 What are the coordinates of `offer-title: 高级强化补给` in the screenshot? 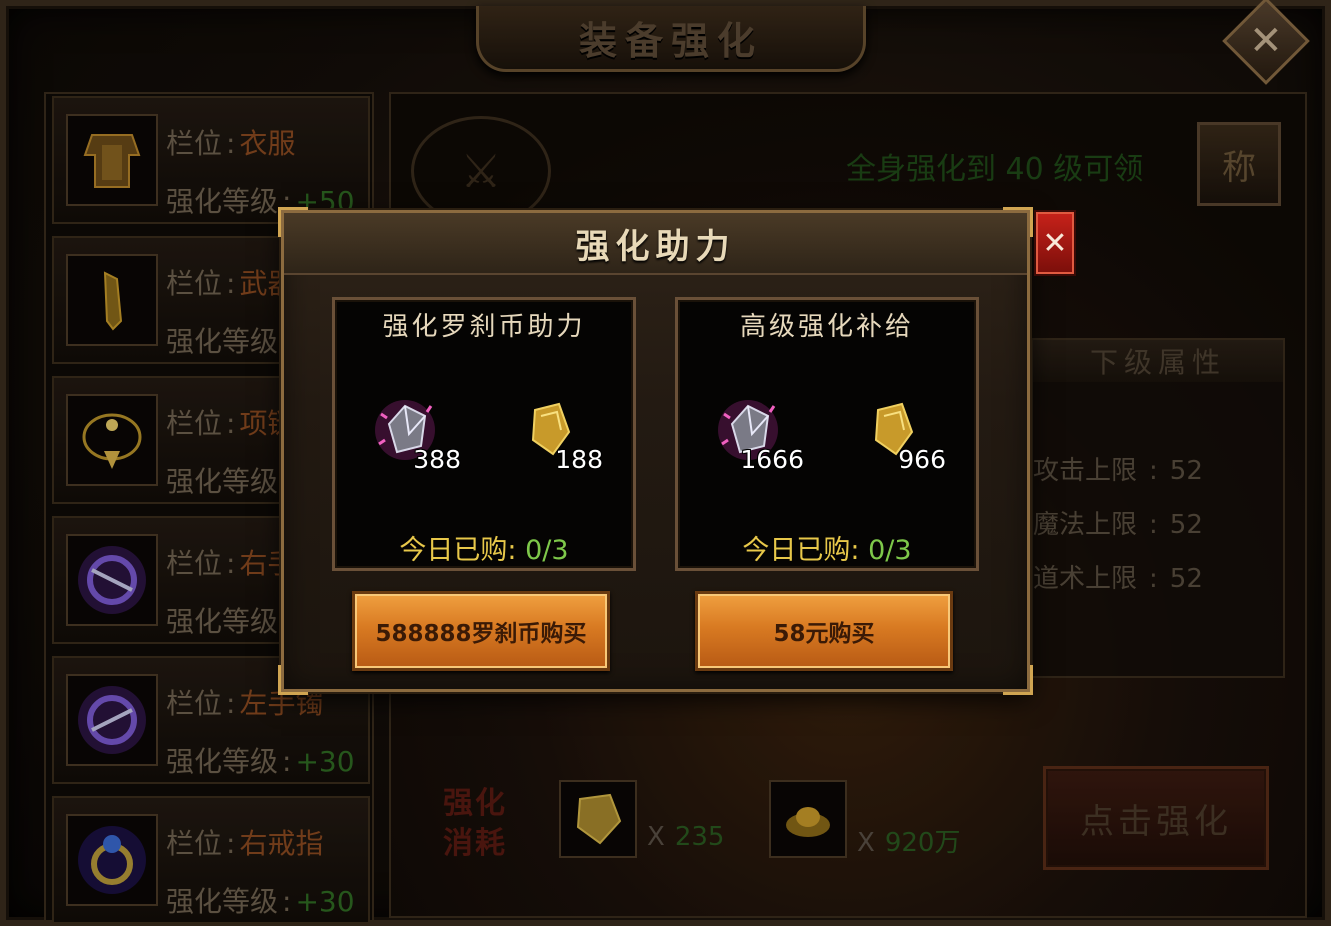 It's located at (826, 327).